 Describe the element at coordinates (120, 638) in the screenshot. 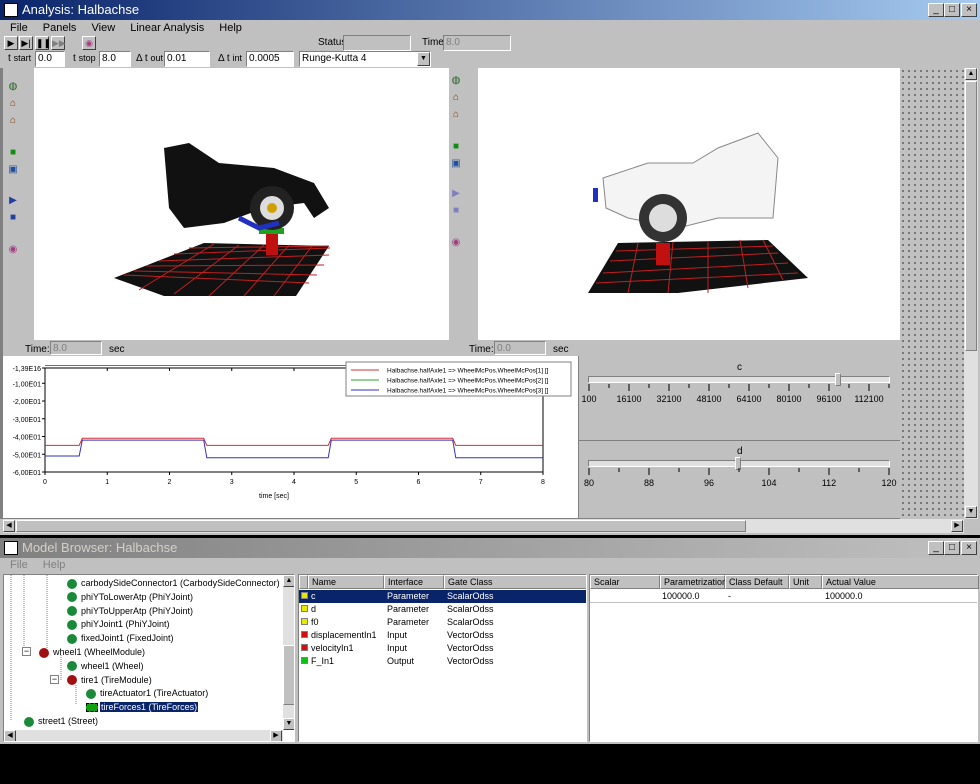

I see `tree-item: fixedJoint1 (FixedJoint)` at that location.